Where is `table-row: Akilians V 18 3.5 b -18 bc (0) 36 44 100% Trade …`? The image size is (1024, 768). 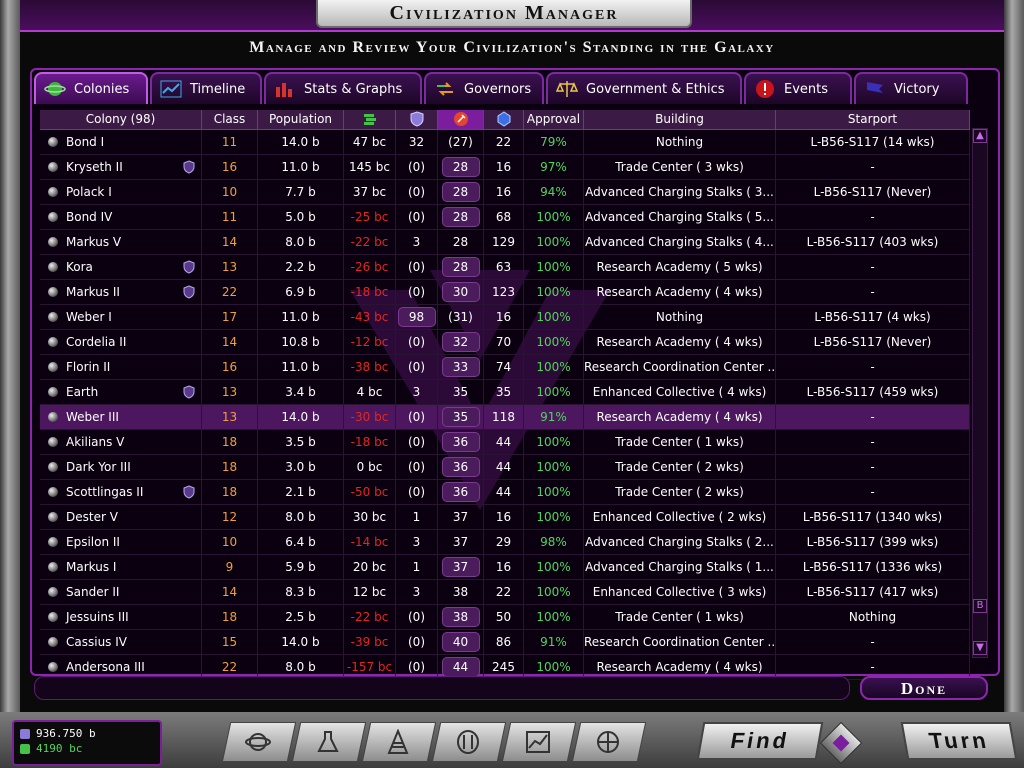 table-row: Akilians V 18 3.5 b -18 bc (0) 36 44 100% Trade … is located at coordinates (505, 442).